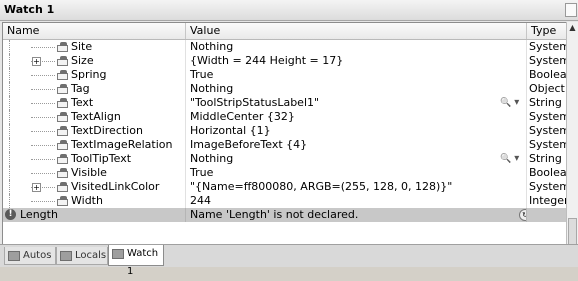 This screenshot has width=578, height=281. I want to click on row-name: Size, so click(82, 60).